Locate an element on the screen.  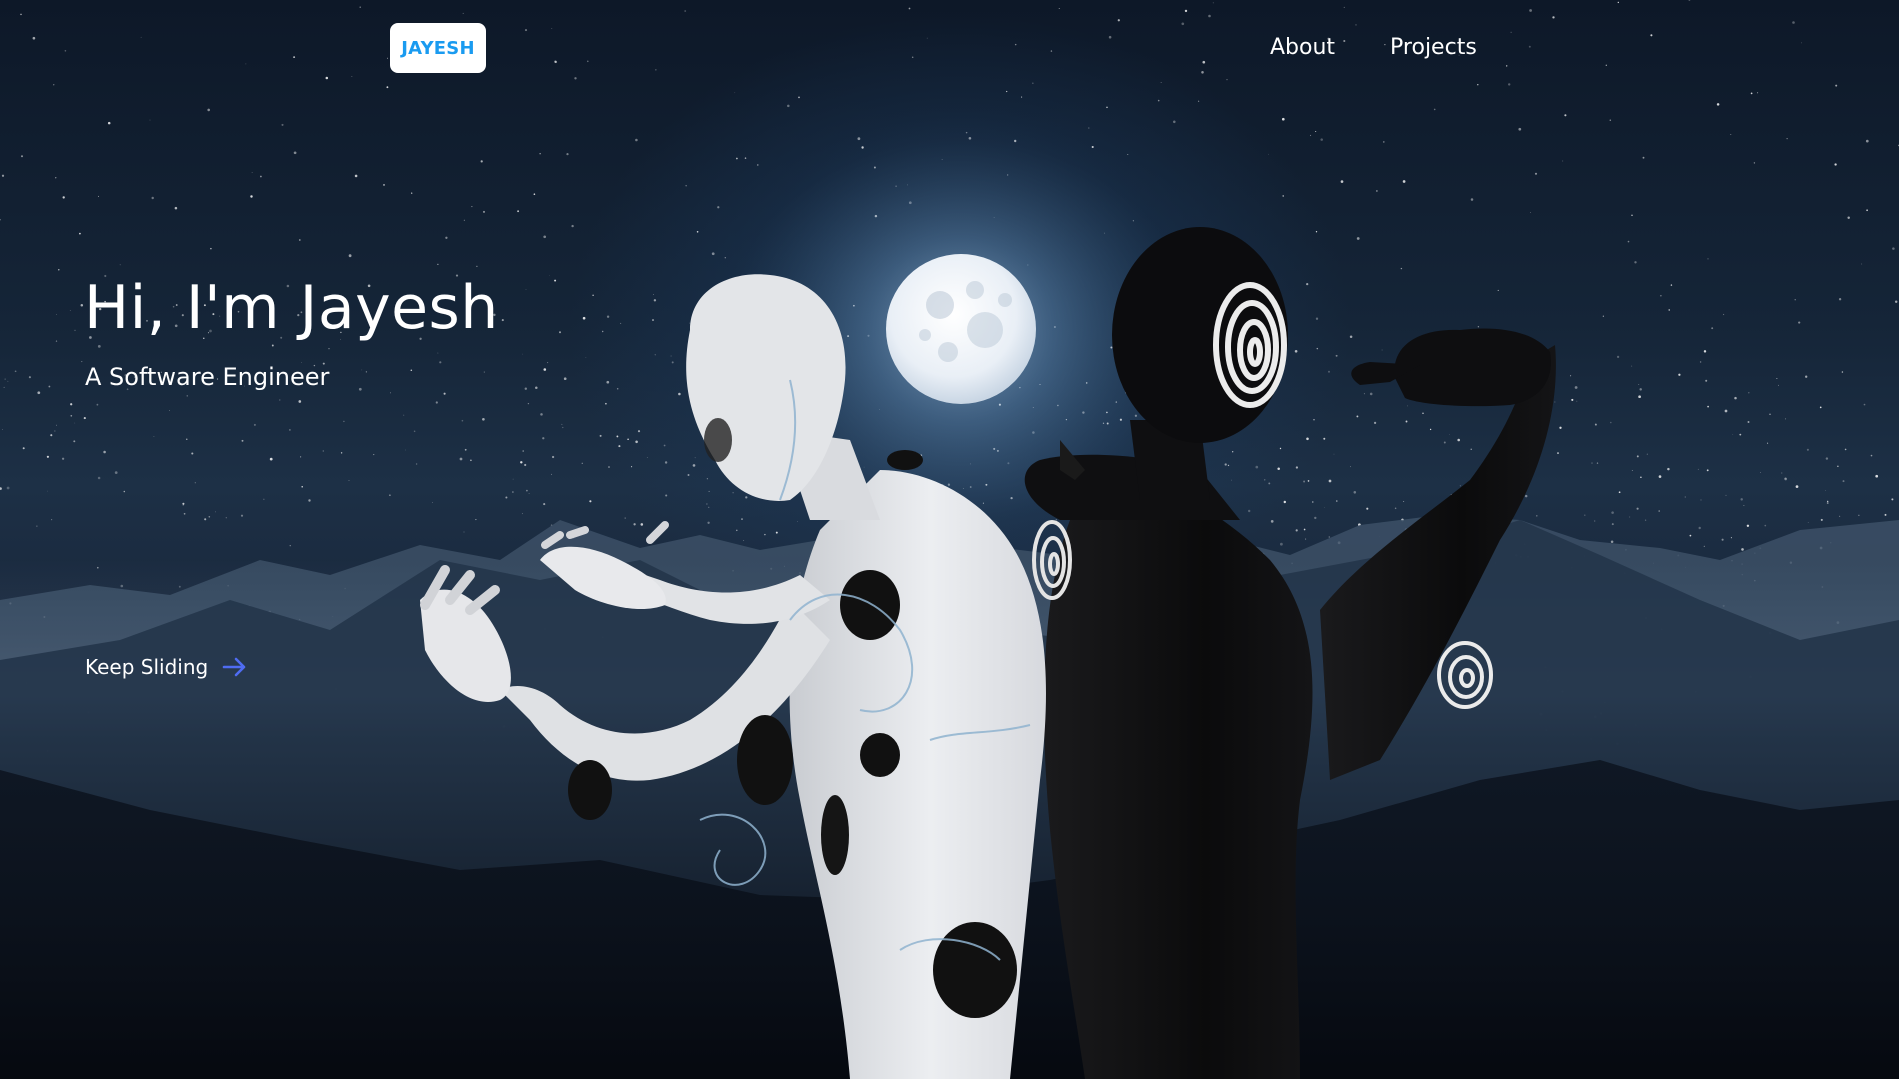
moon is located at coordinates (961, 329).